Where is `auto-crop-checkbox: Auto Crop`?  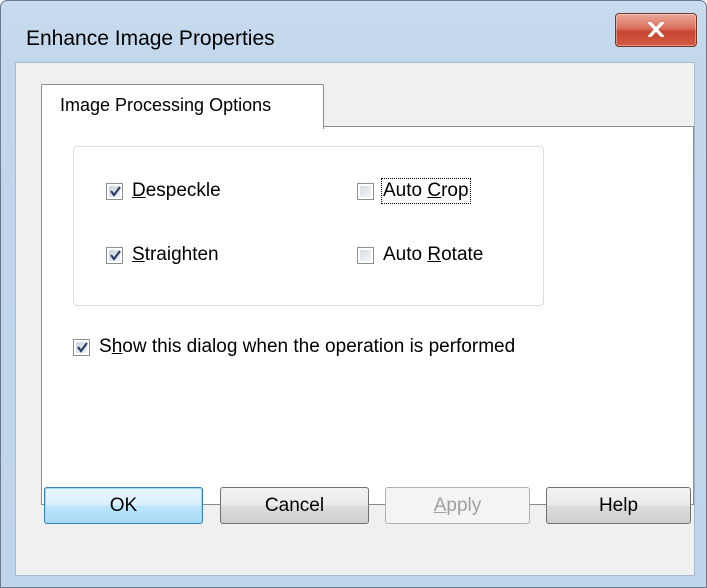
auto-crop-checkbox: Auto Crop is located at coordinates (414, 191).